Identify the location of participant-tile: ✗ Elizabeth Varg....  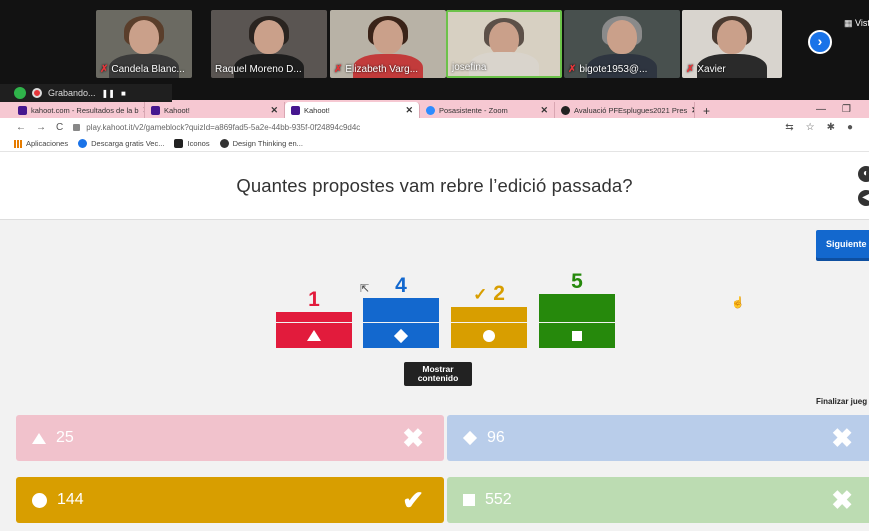
(388, 44).